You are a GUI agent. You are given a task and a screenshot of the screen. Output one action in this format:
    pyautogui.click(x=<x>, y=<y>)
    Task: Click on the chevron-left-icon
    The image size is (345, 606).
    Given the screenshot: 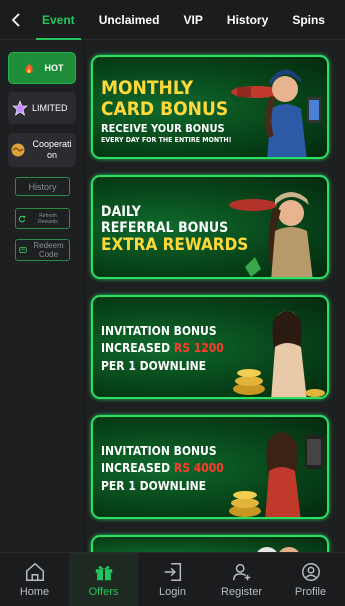 What is the action you would take?
    pyautogui.click(x=15, y=19)
    